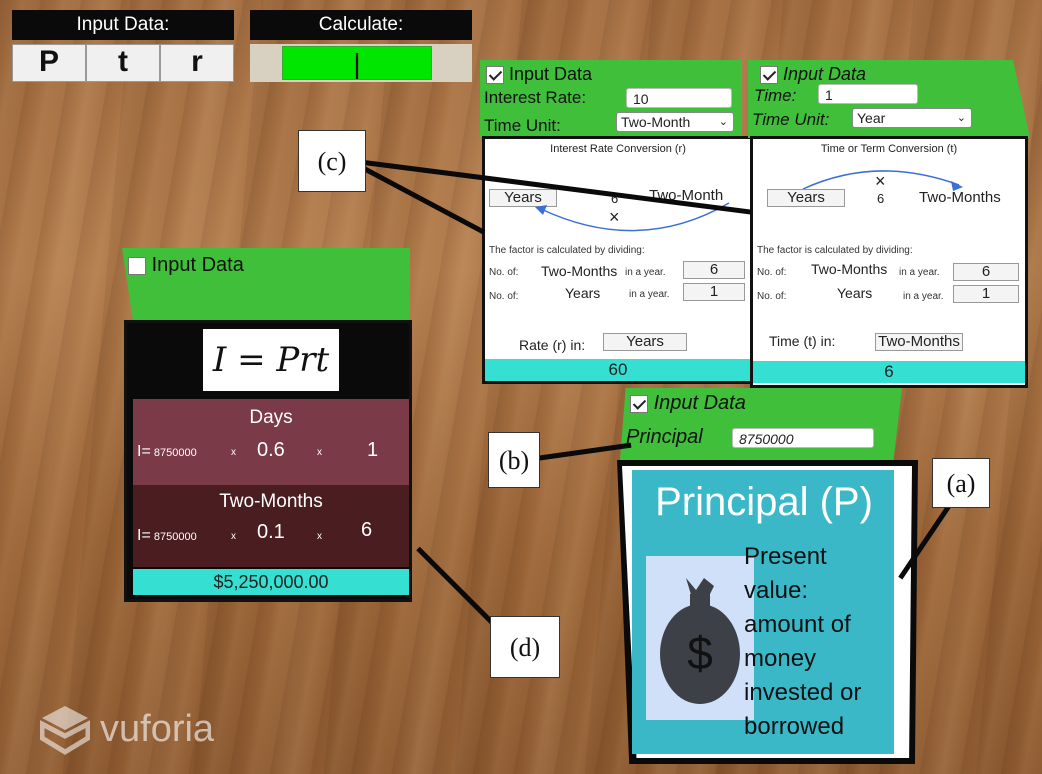  I want to click on time-unit-select-2: Year ⌄, so click(912, 118).